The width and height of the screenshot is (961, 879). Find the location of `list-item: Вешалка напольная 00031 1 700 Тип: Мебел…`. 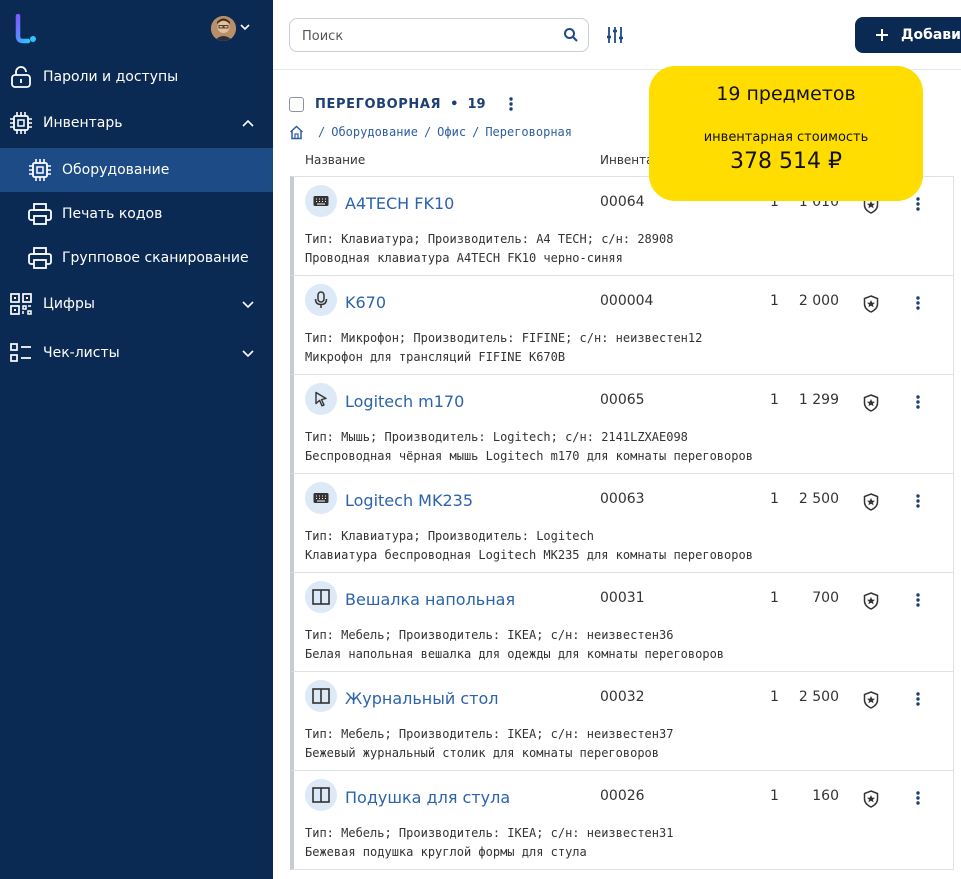

list-item: Вешалка напольная 00031 1 700 Тип: Мебел… is located at coordinates (622, 622).